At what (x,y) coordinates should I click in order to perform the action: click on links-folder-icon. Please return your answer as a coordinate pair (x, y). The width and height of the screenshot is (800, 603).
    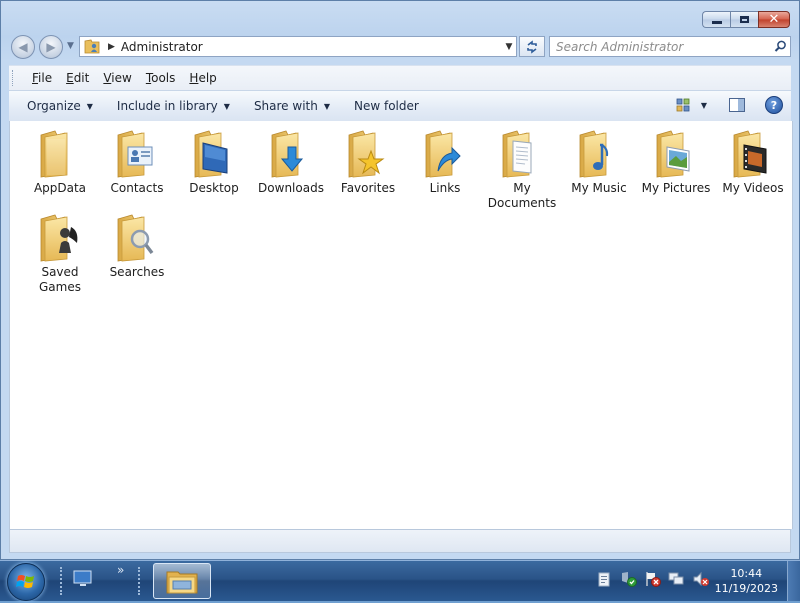
    Looking at the image, I should click on (445, 154).